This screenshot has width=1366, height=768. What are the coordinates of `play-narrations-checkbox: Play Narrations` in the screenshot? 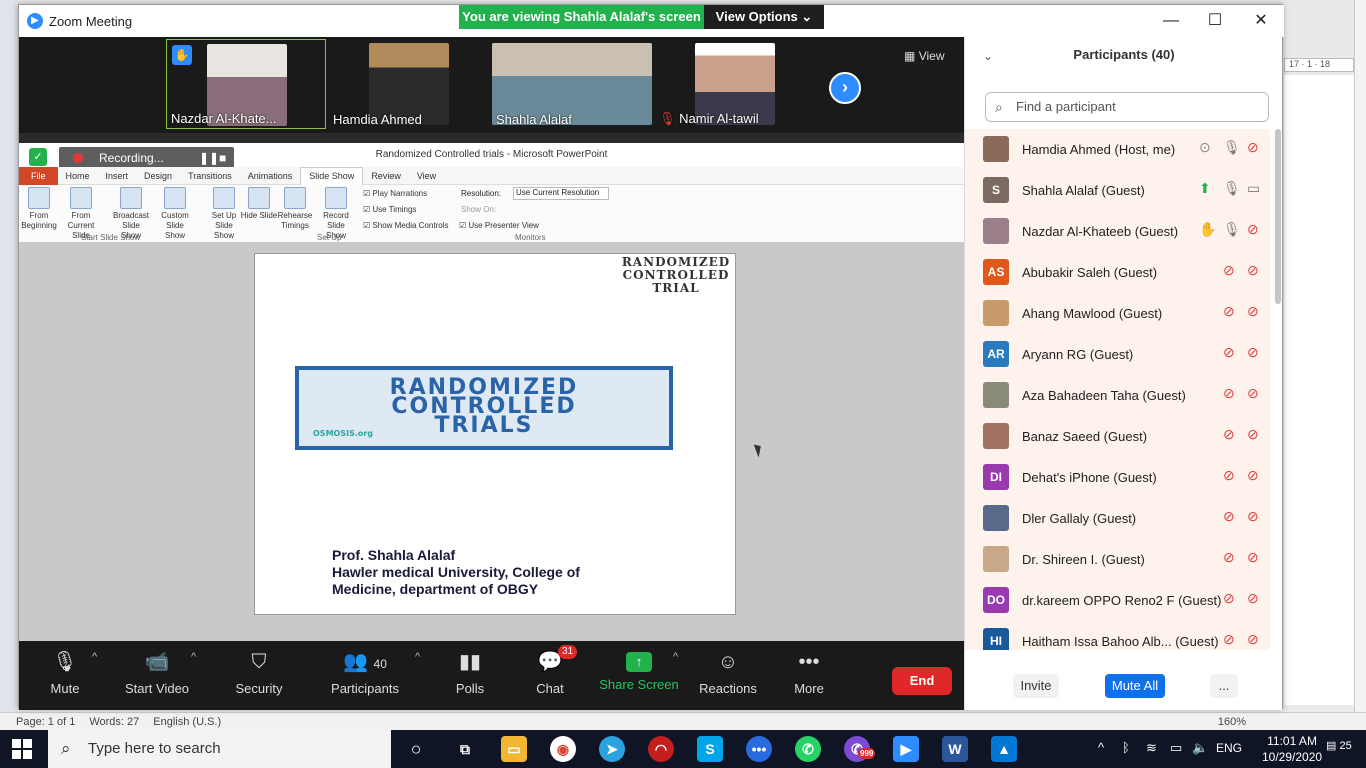 It's located at (395, 193).